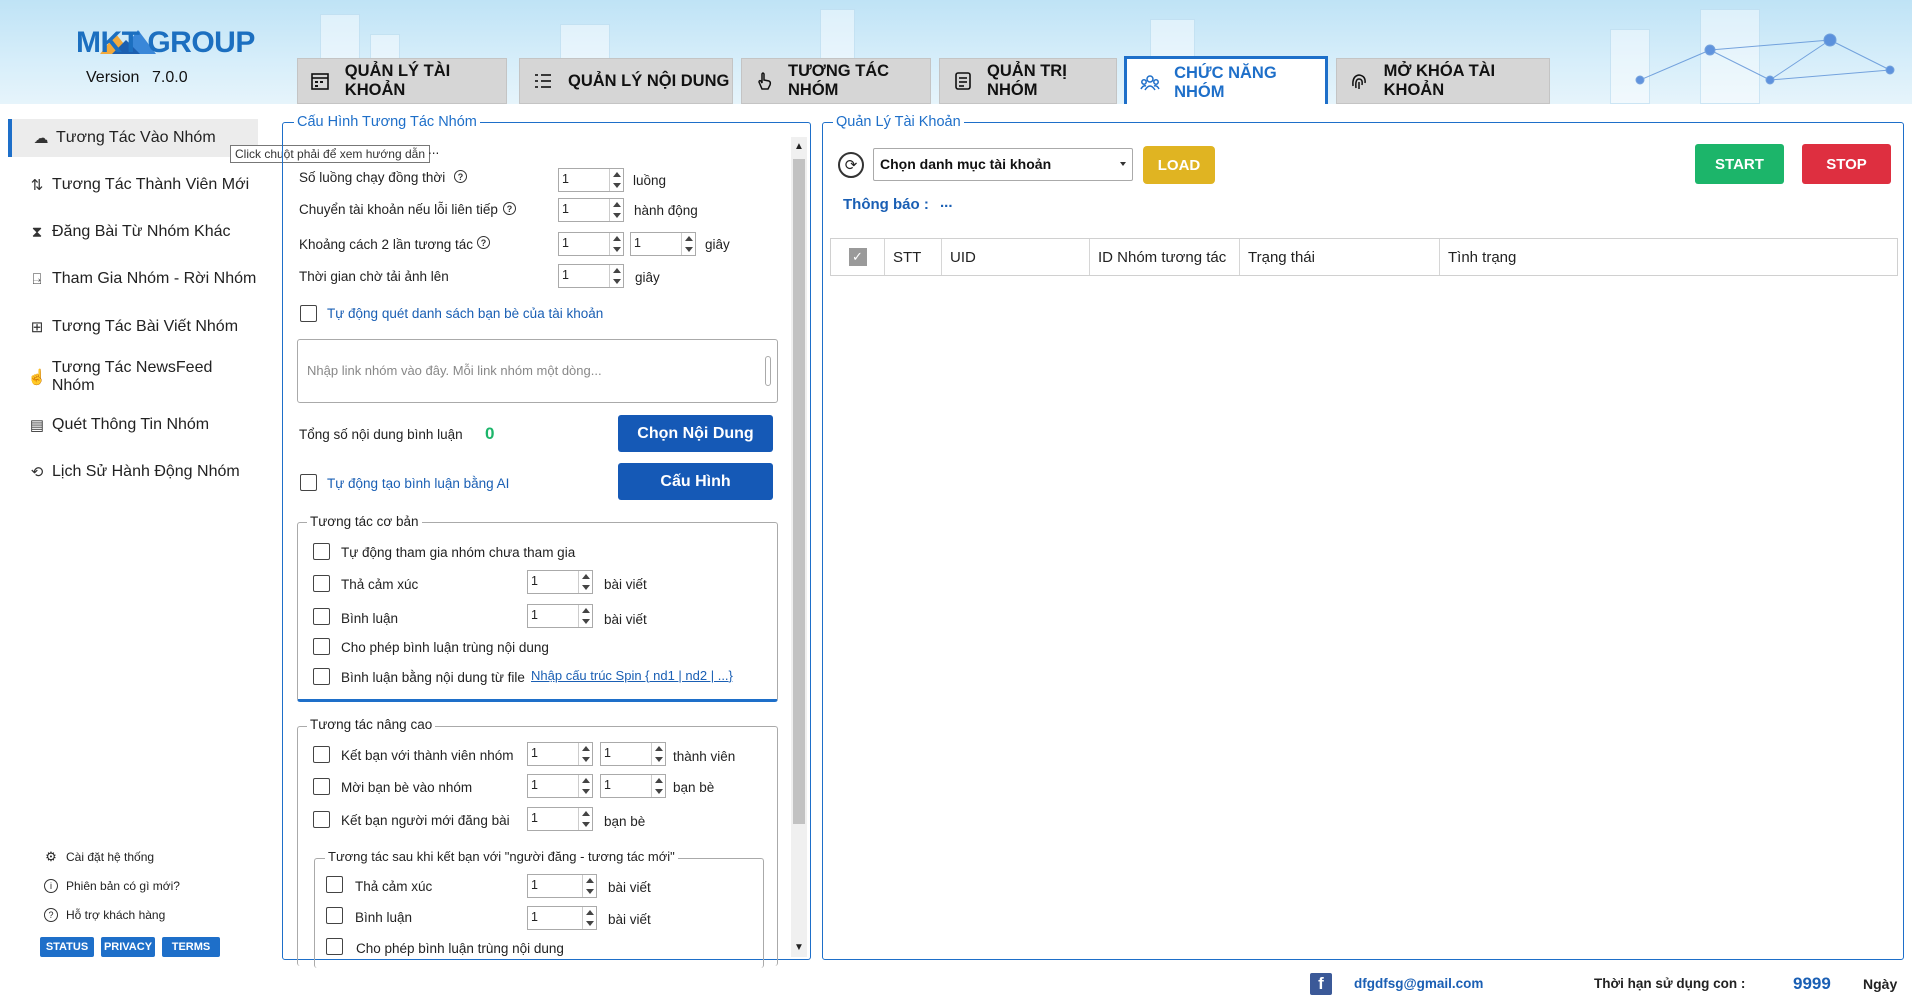 The image size is (1912, 995). I want to click on column-uid: UID, so click(1016, 257).